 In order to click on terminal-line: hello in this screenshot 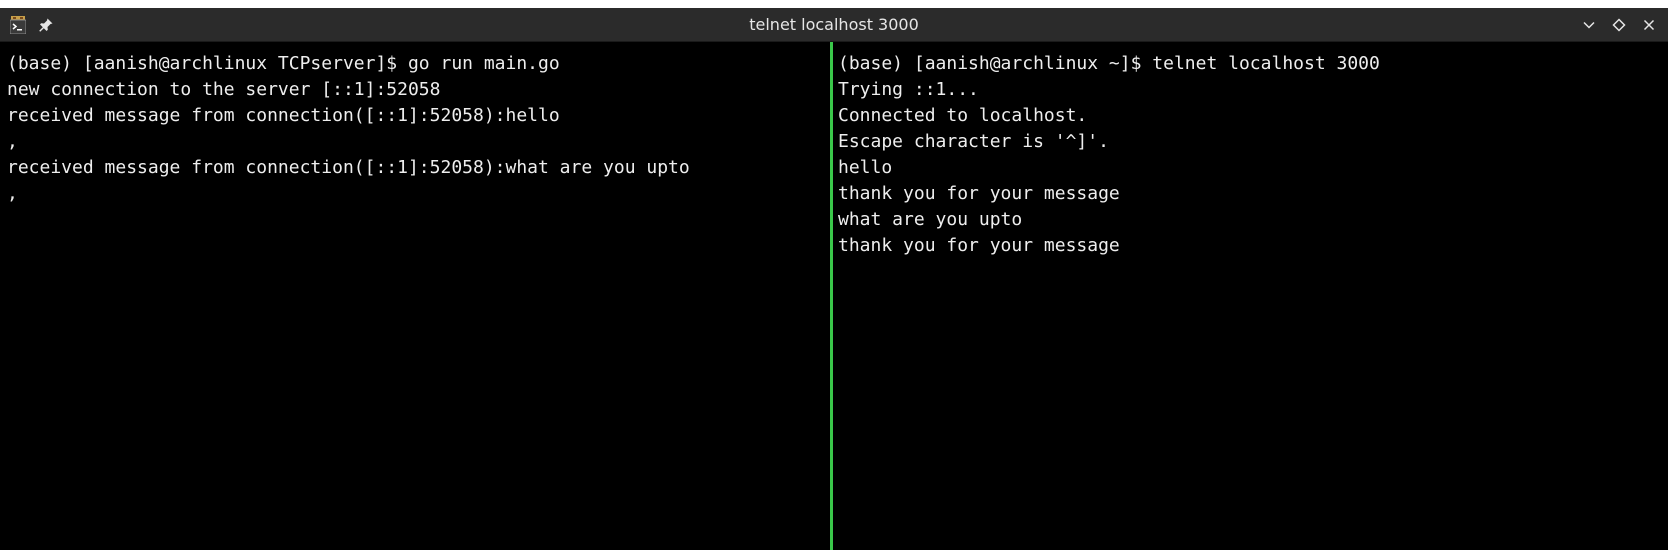, I will do `click(865, 167)`.